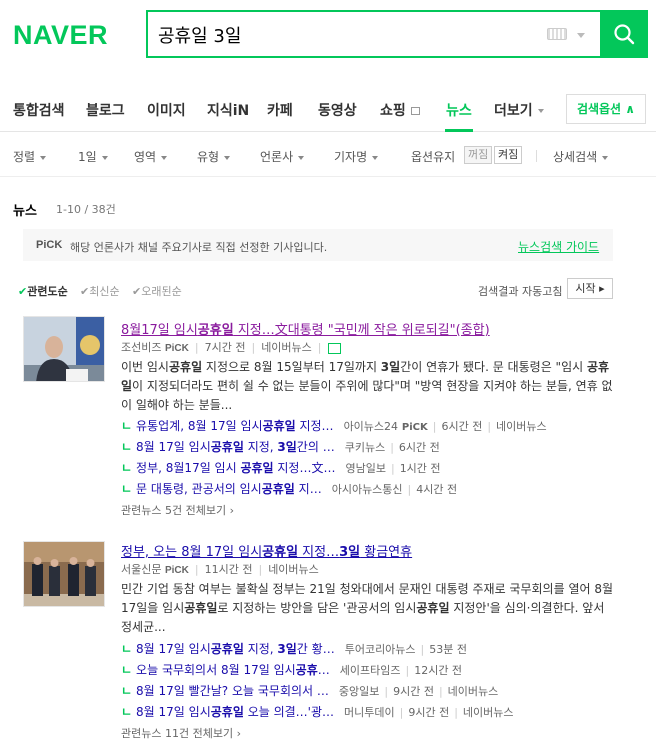 The image size is (656, 751). Describe the element at coordinates (356, 156) in the screenshot. I see `filter-reporter: 기자명` at that location.